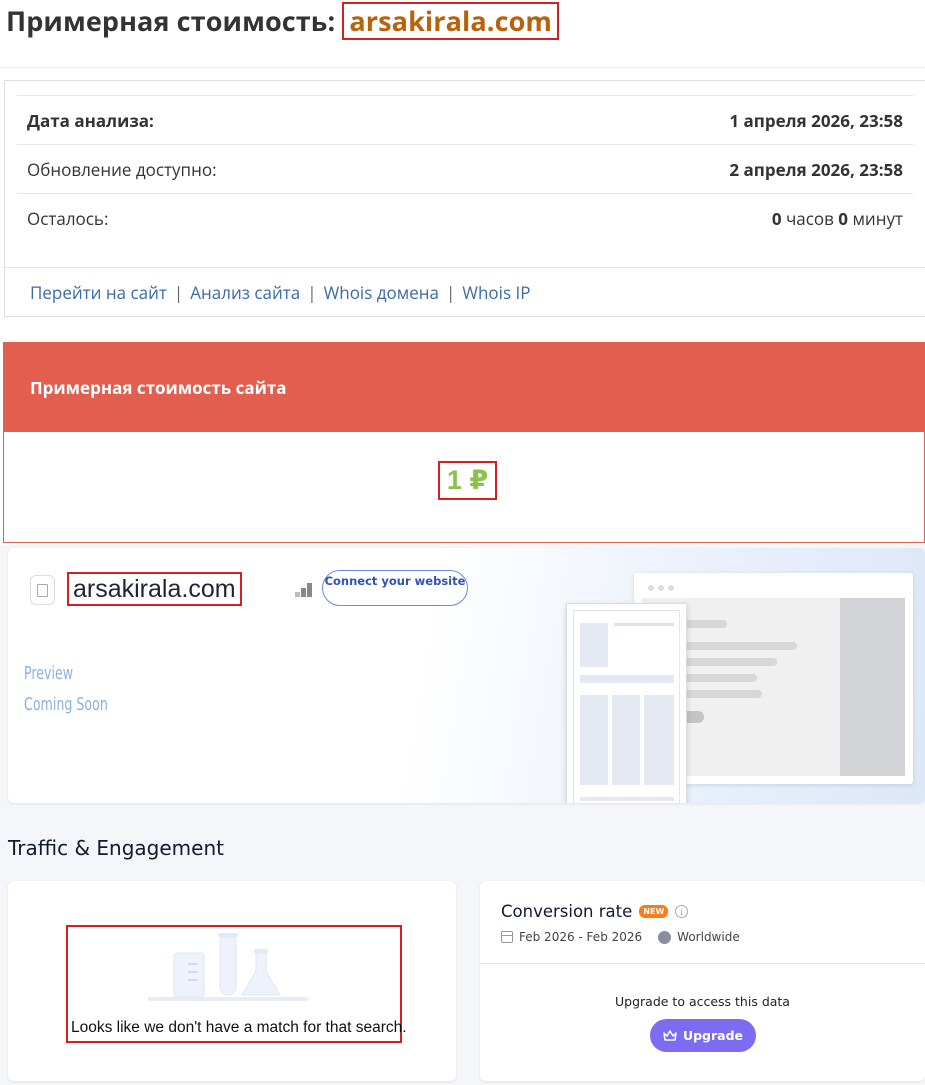 This screenshot has height=1085, width=925. Describe the element at coordinates (702, 1001) in the screenshot. I see `upgrade-prompt: Upgrade to access this data` at that location.